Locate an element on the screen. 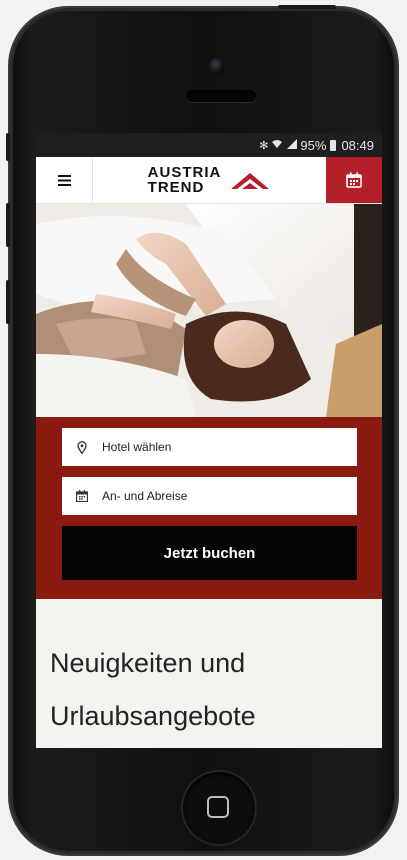 The width and height of the screenshot is (407, 860). mute-switch is located at coordinates (8, 147).